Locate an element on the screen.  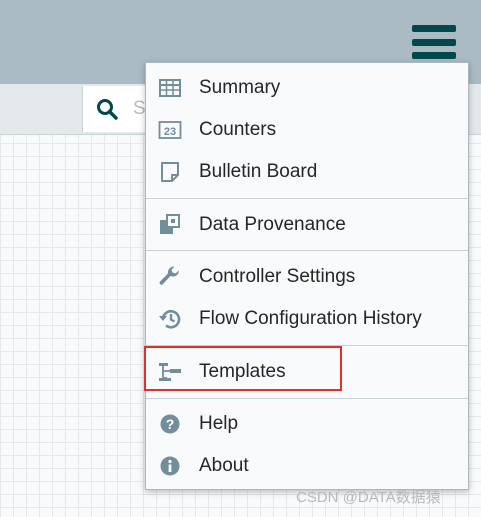
svg-text: 23 is located at coordinates (170, 132).